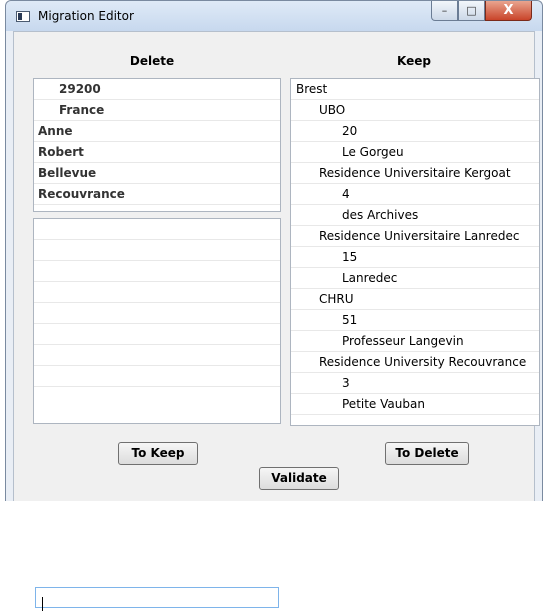 The height and width of the screenshot is (611, 544). I want to click on app-window-icon, so click(23, 16).